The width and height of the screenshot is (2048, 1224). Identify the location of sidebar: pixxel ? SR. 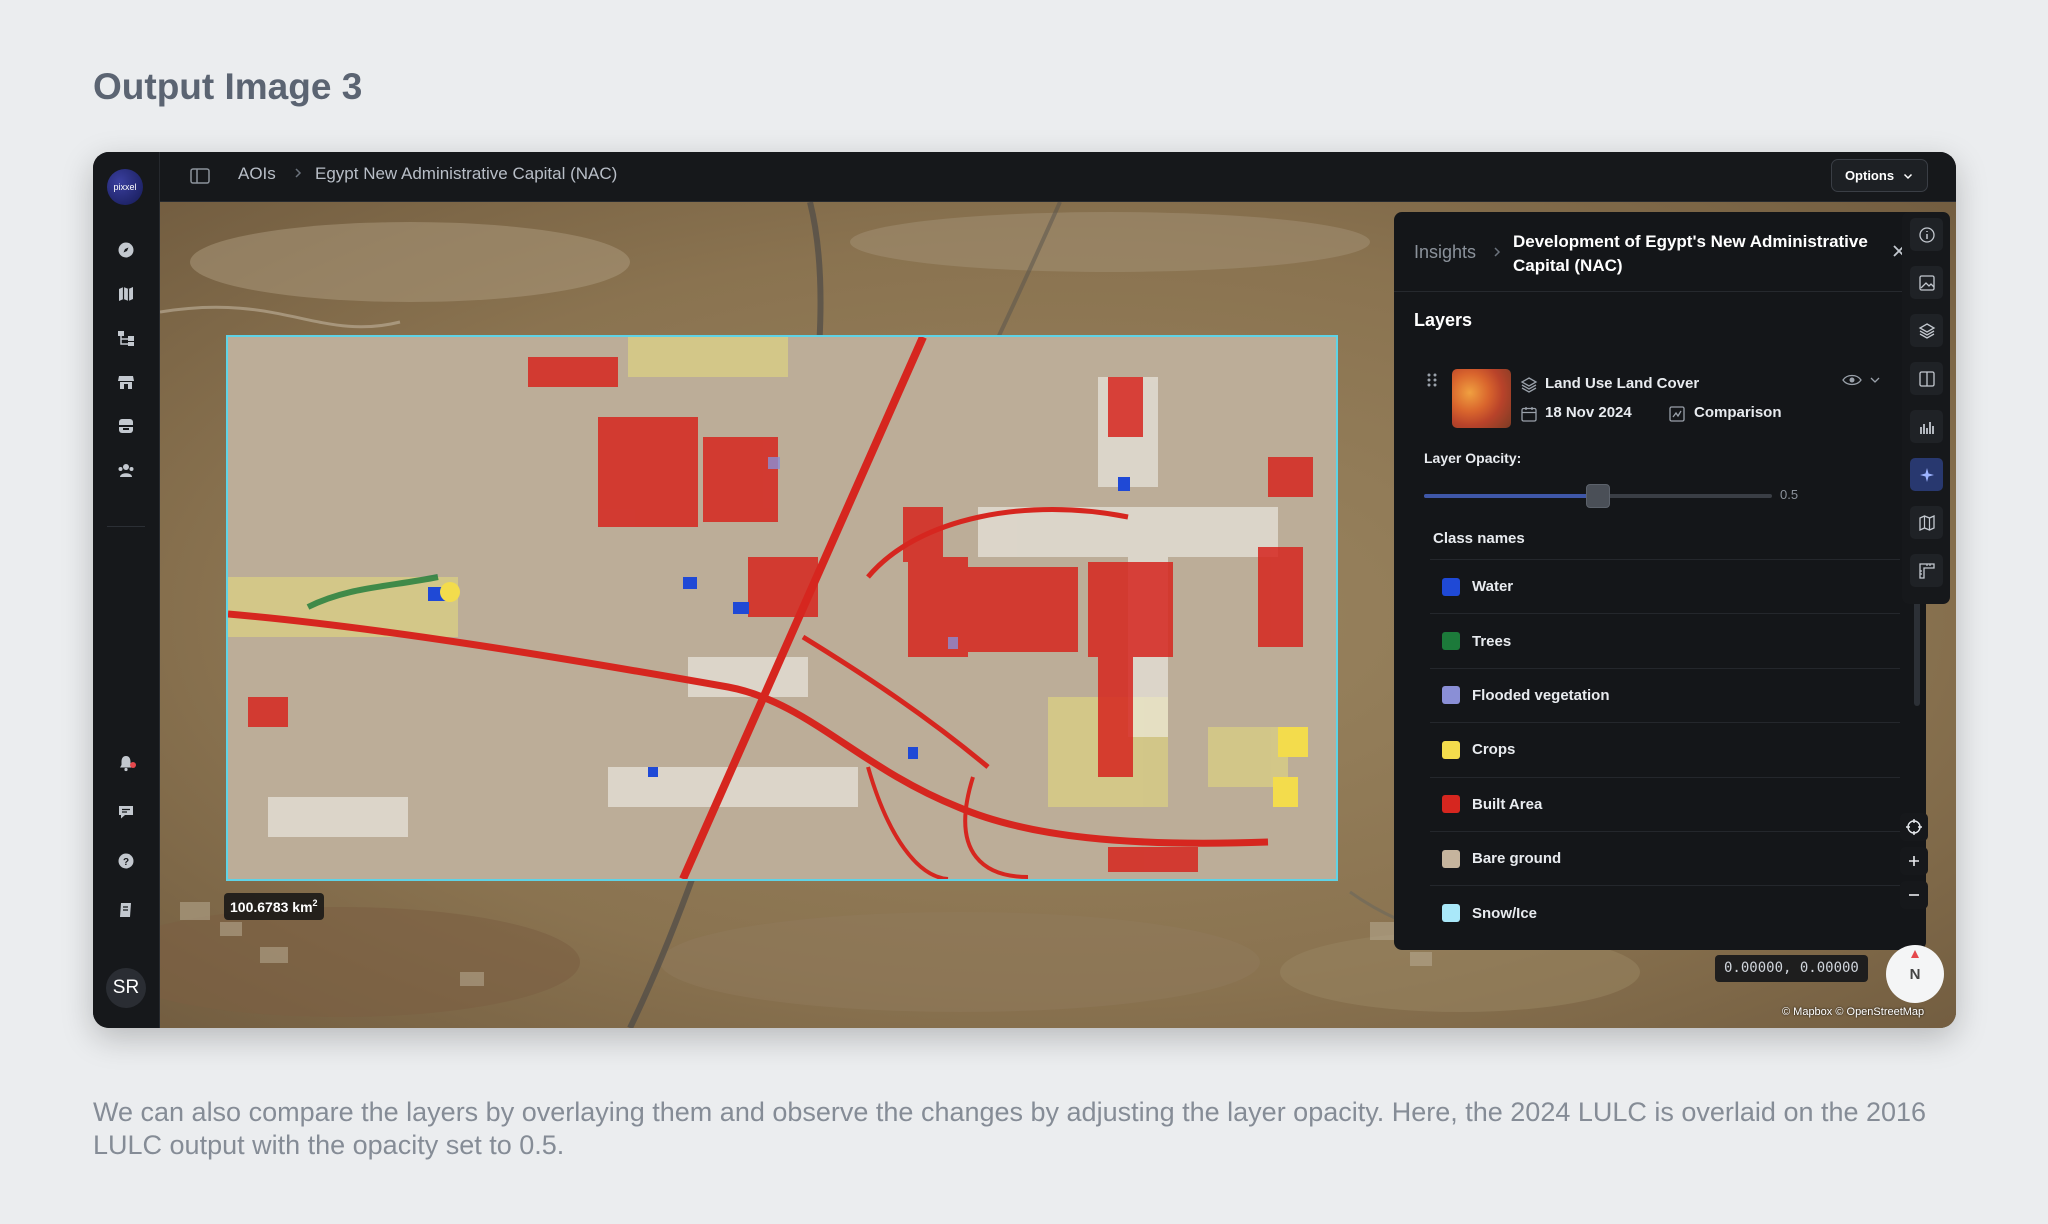
(126, 590).